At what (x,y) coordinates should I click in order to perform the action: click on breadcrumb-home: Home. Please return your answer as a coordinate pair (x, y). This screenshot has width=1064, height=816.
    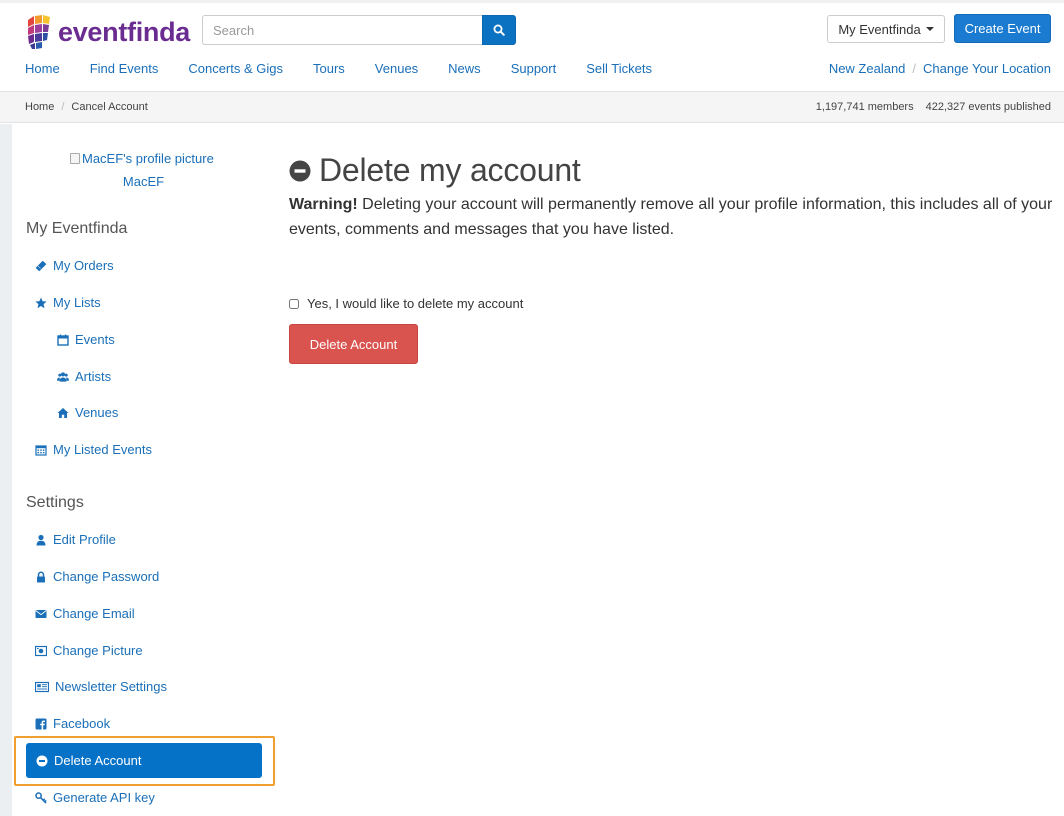
    Looking at the image, I should click on (39, 107).